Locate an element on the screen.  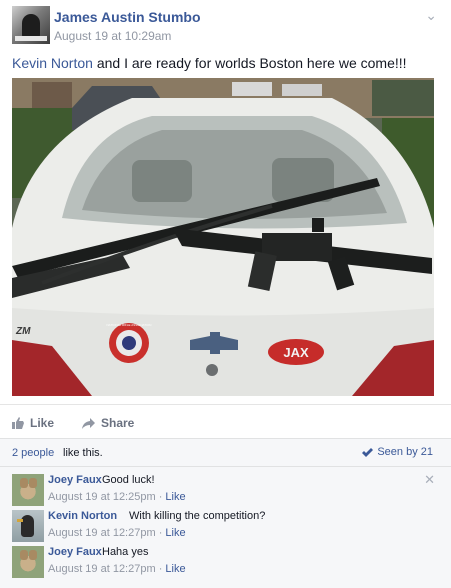
thumbs-up-icon is located at coordinates (18, 423).